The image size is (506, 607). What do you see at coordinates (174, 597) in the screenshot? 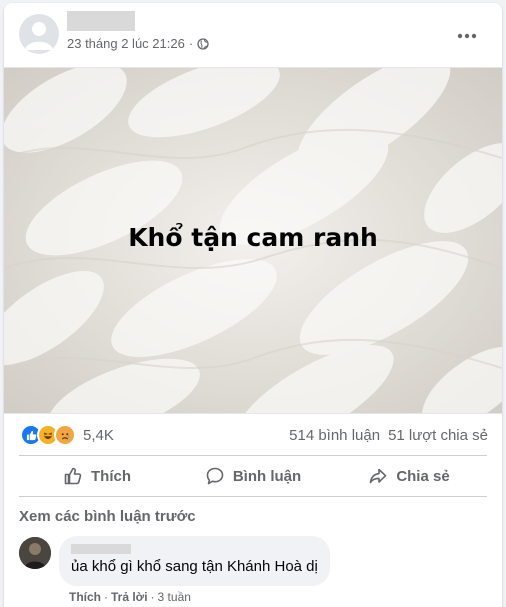
I see `comment-time: 3 tuần` at bounding box center [174, 597].